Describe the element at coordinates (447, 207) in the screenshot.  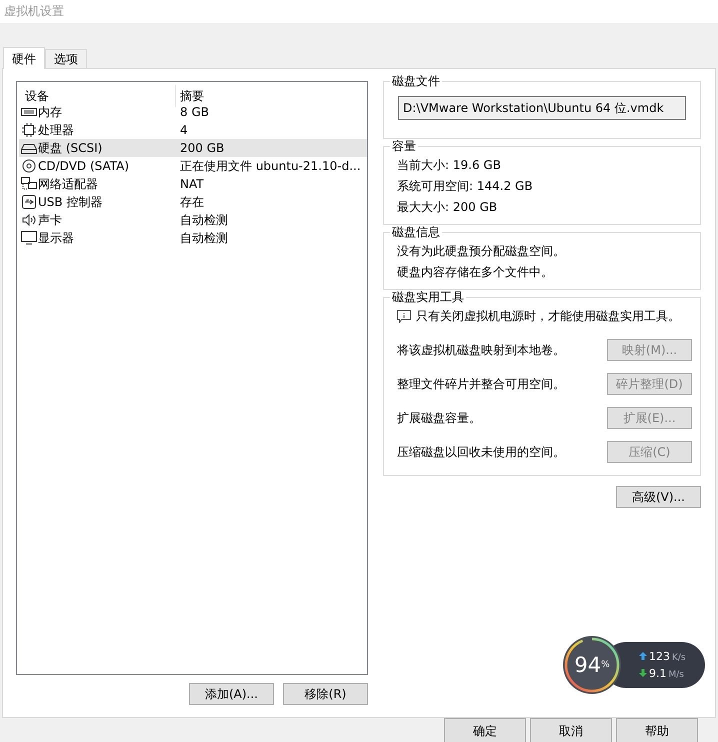
I see `capacity-text: 最大大小: 200 GB` at that location.